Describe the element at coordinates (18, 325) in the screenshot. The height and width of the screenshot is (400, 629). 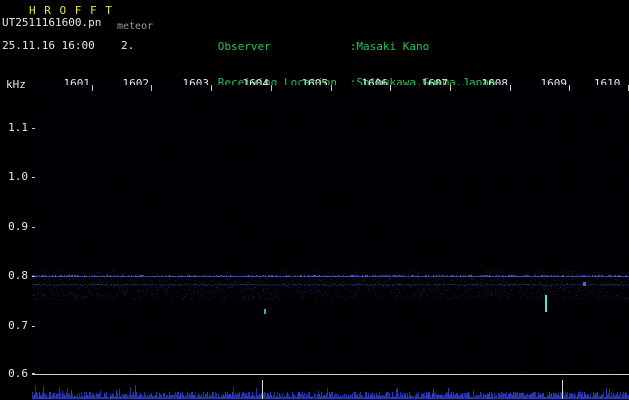
I see `y-tick-label: 0.7` at that location.